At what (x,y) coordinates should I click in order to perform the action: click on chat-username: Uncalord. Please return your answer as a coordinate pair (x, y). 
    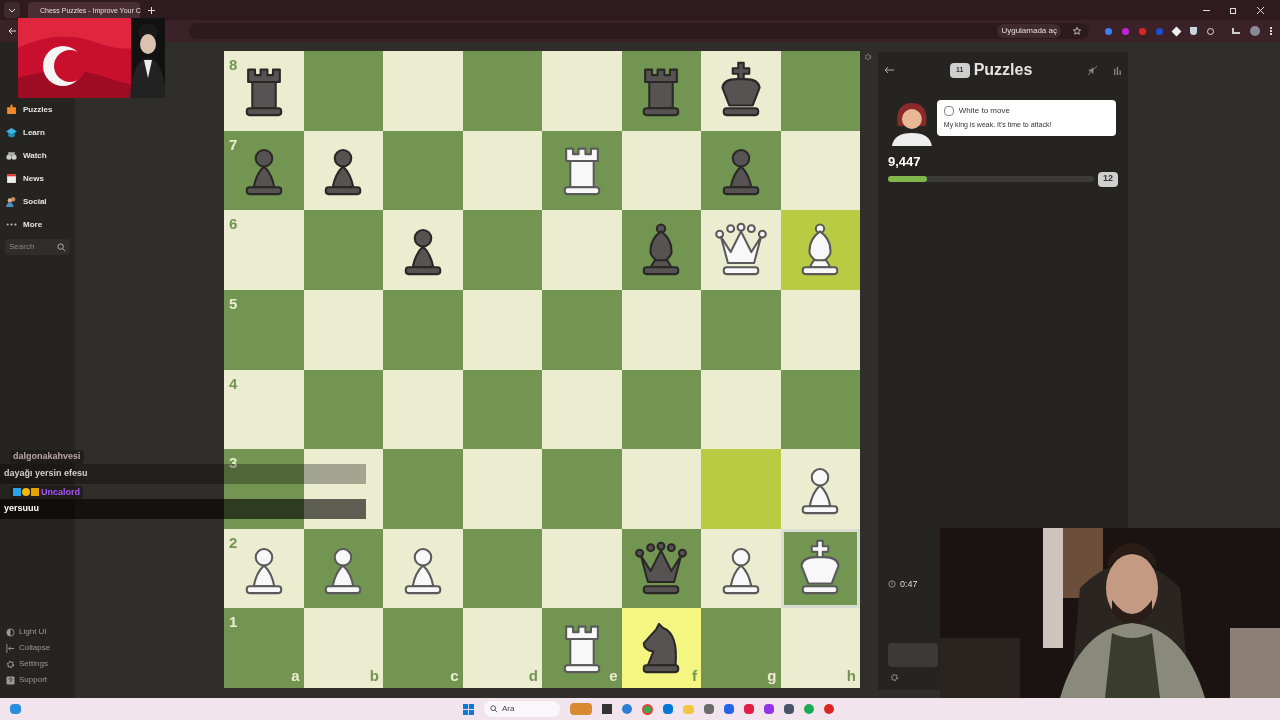
    Looking at the image, I should click on (60, 492).